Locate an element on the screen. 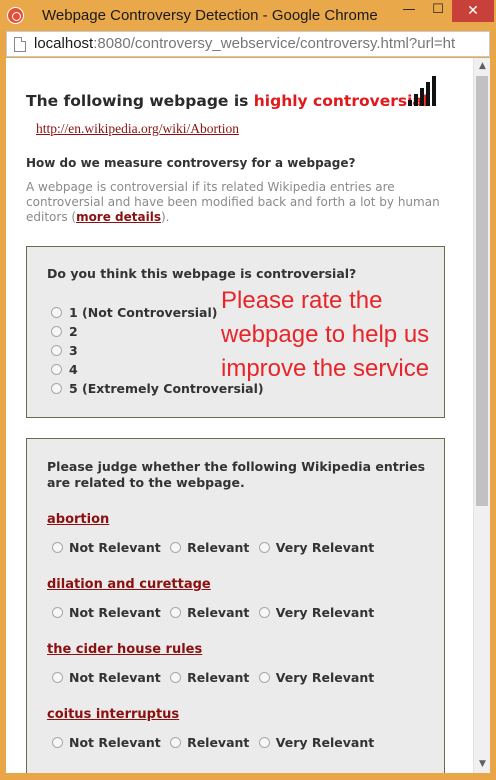  rating-option-2: 2 is located at coordinates (64, 331).